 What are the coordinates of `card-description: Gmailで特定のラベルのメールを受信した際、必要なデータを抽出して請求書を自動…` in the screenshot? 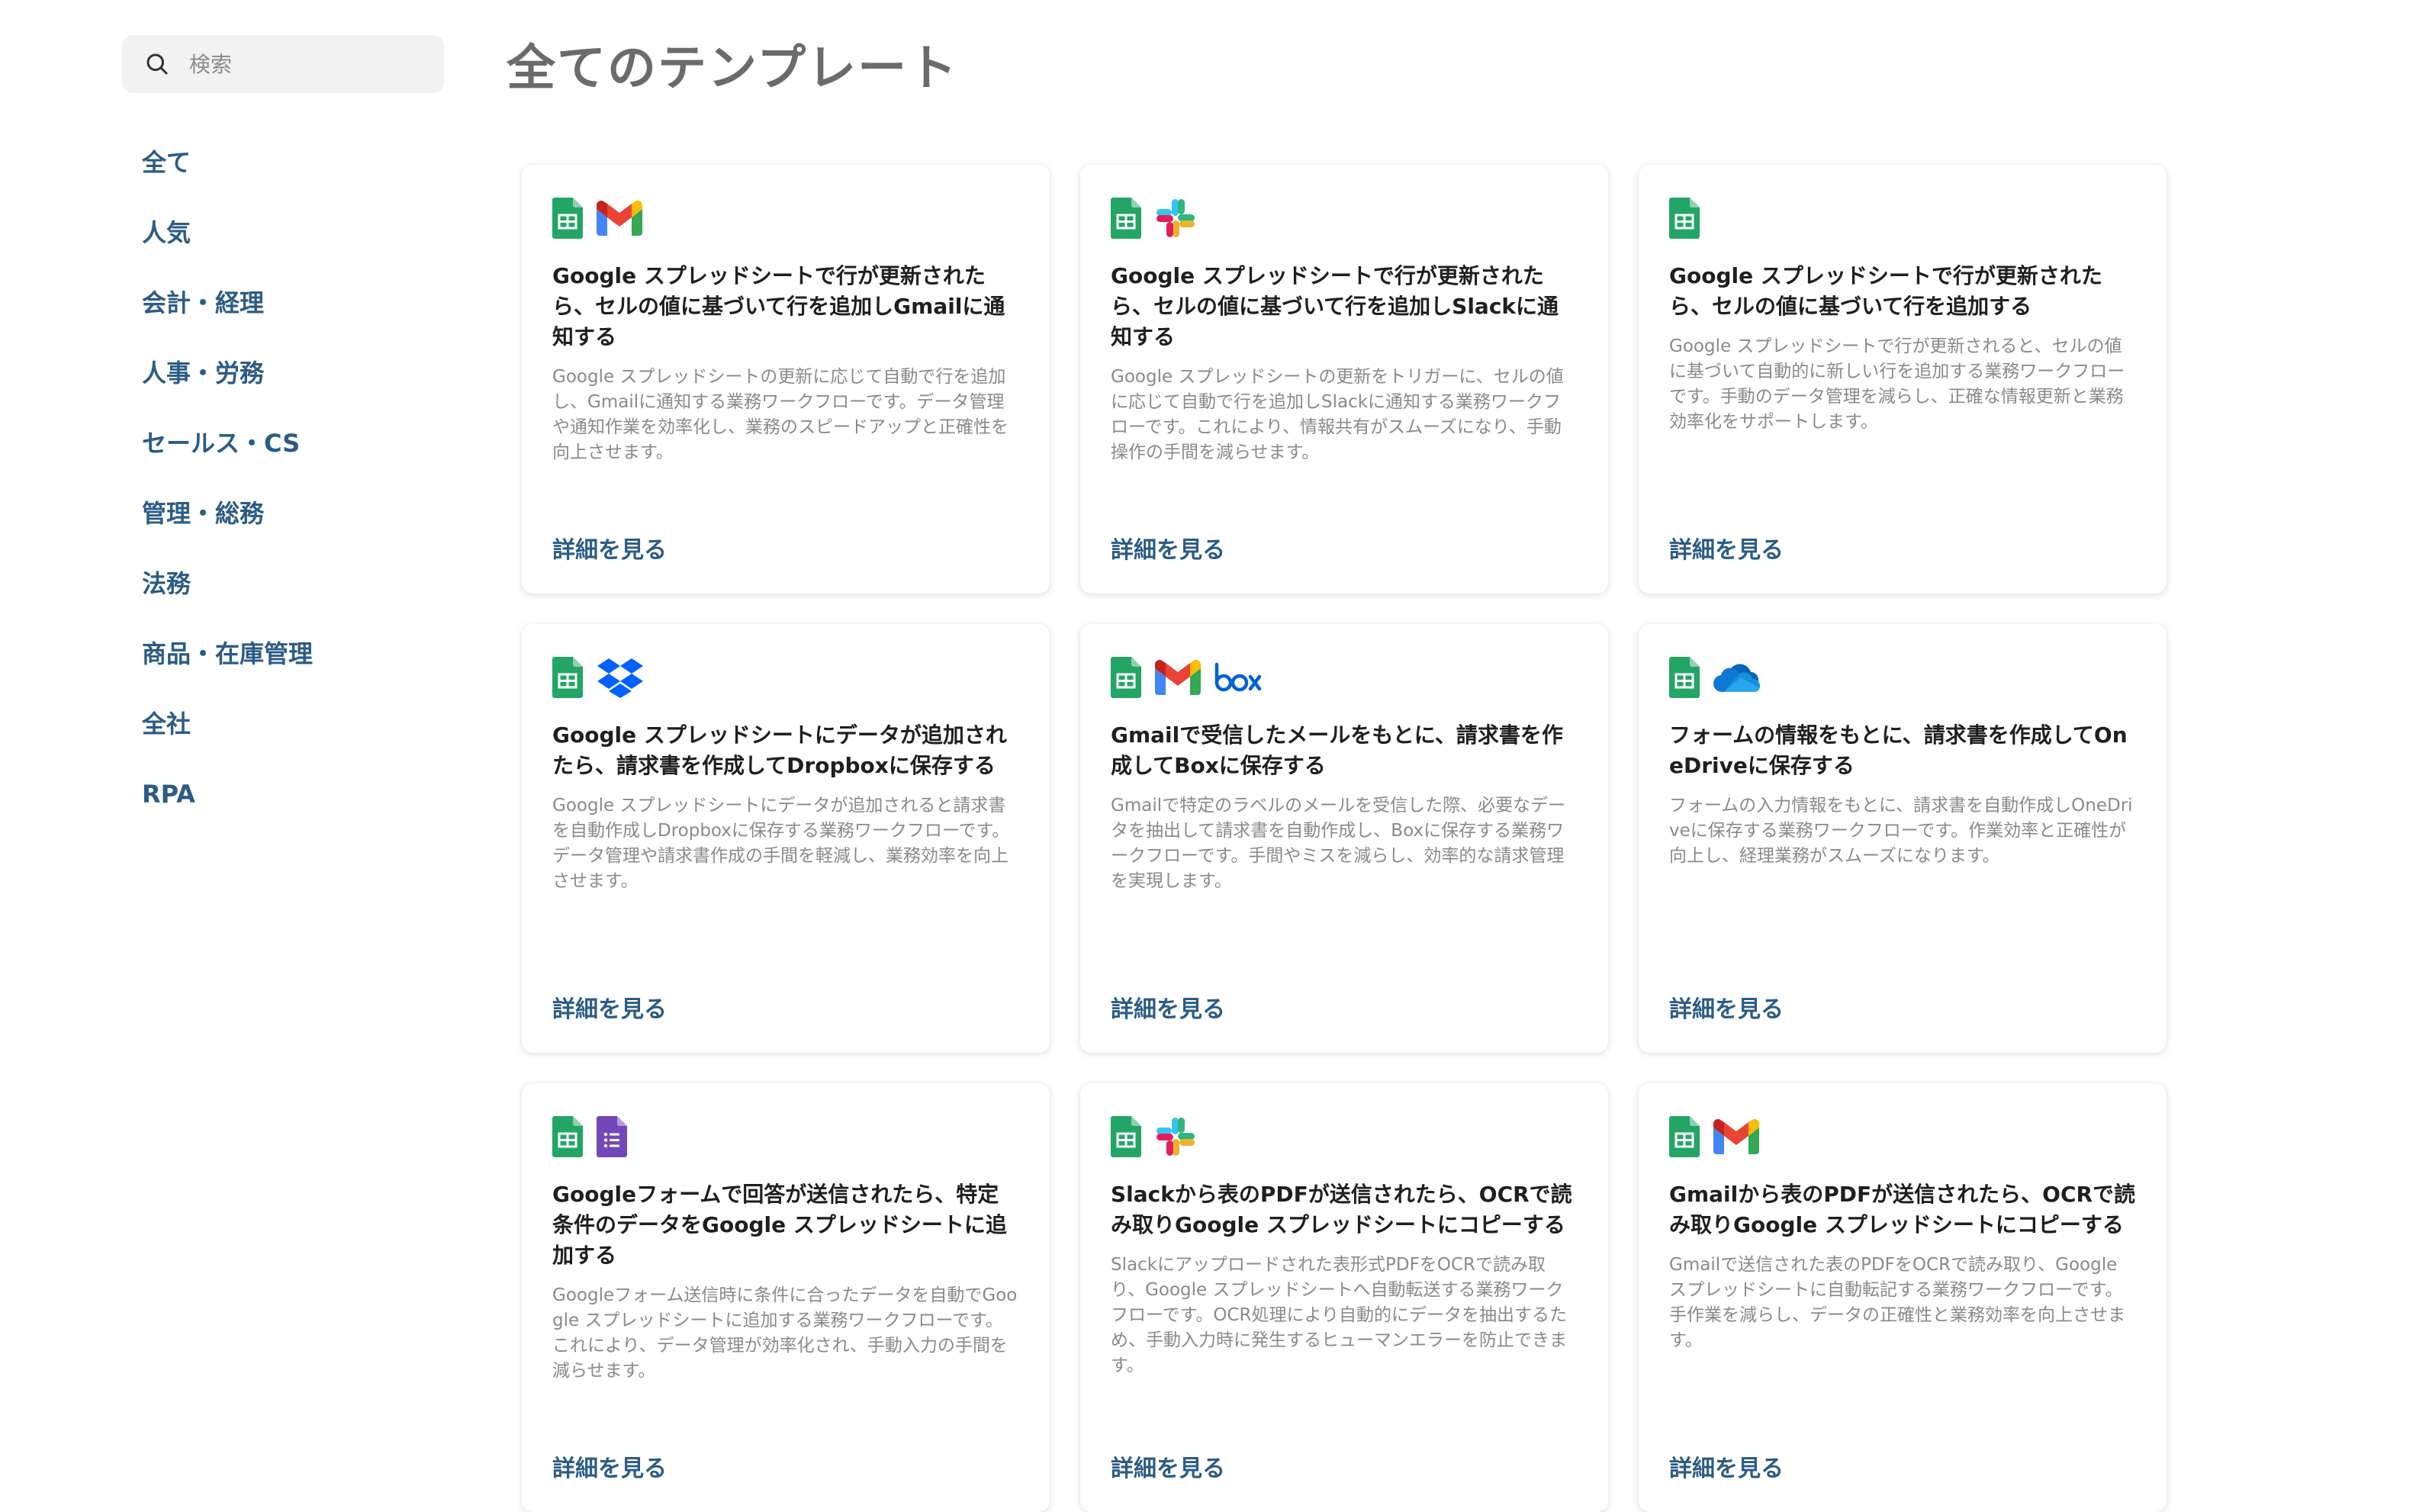 It's located at (1338, 844).